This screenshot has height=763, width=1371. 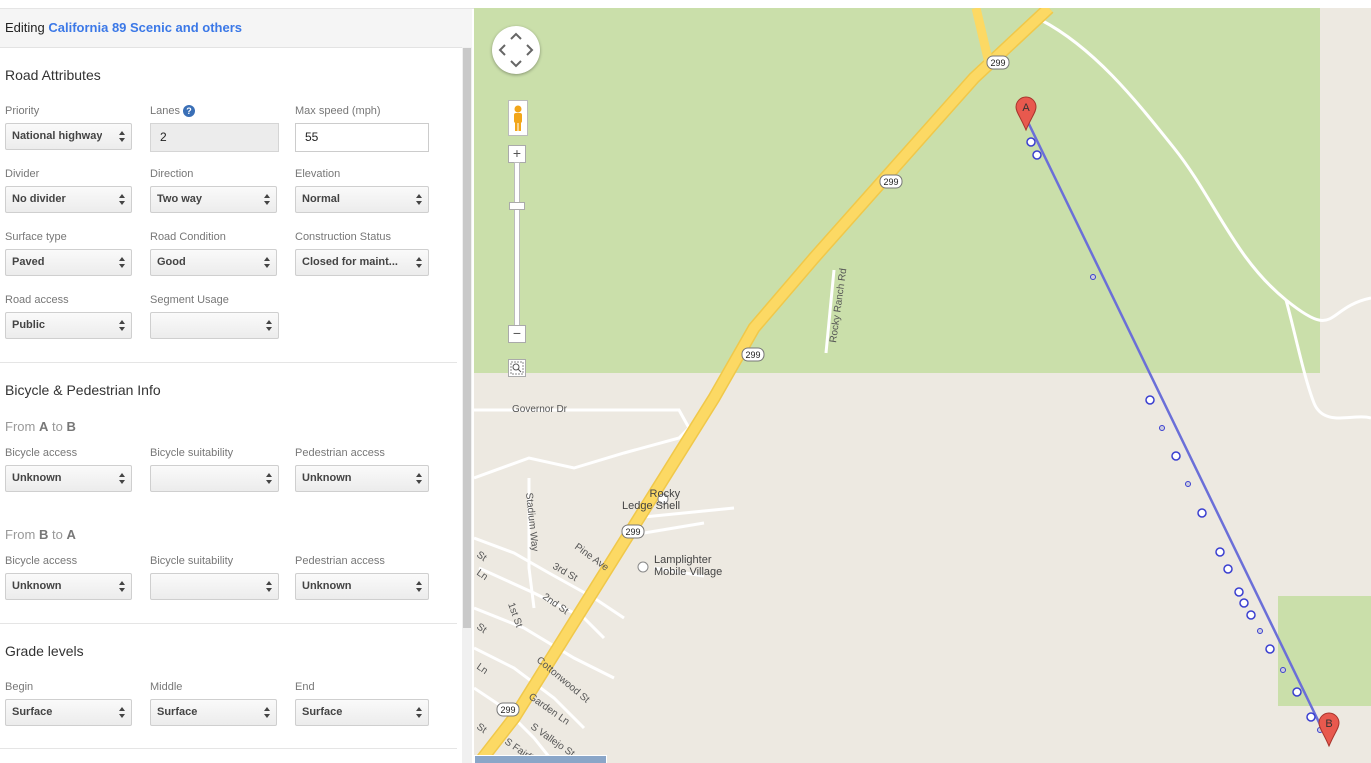 I want to click on road-label: Pine Ave, so click(x=591, y=558).